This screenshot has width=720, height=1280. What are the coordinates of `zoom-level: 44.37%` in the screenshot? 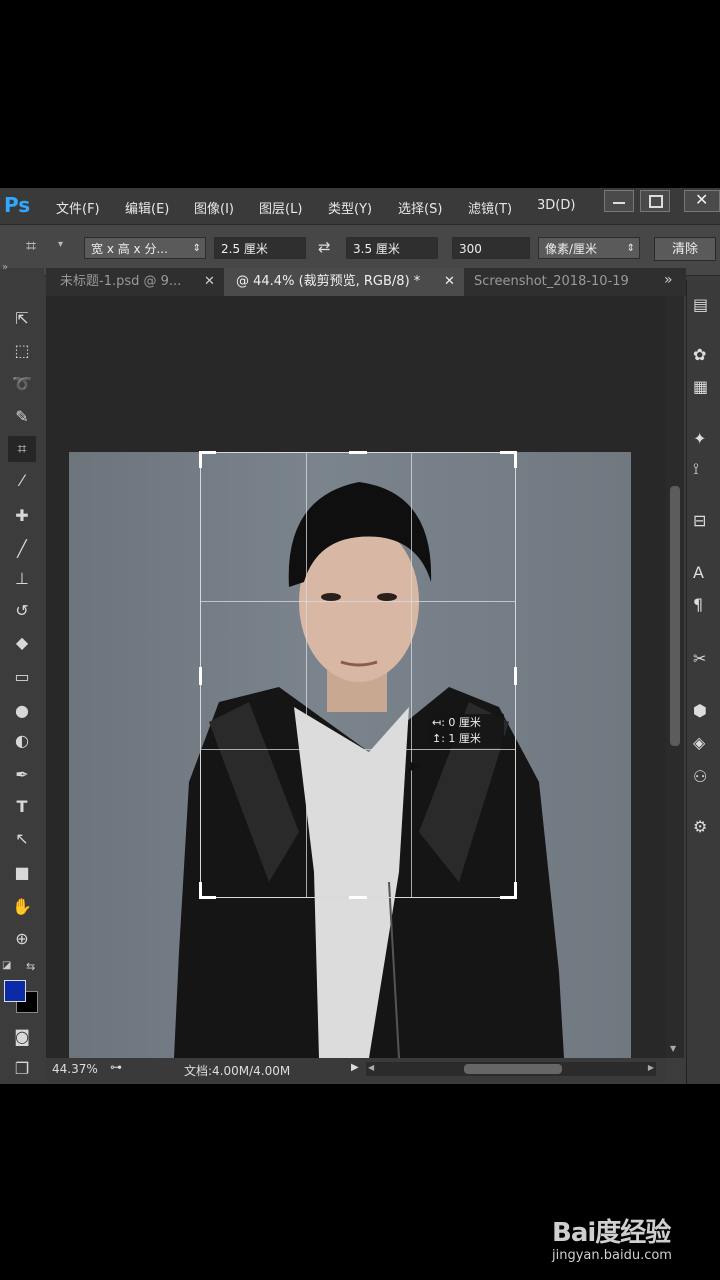 It's located at (75, 1069).